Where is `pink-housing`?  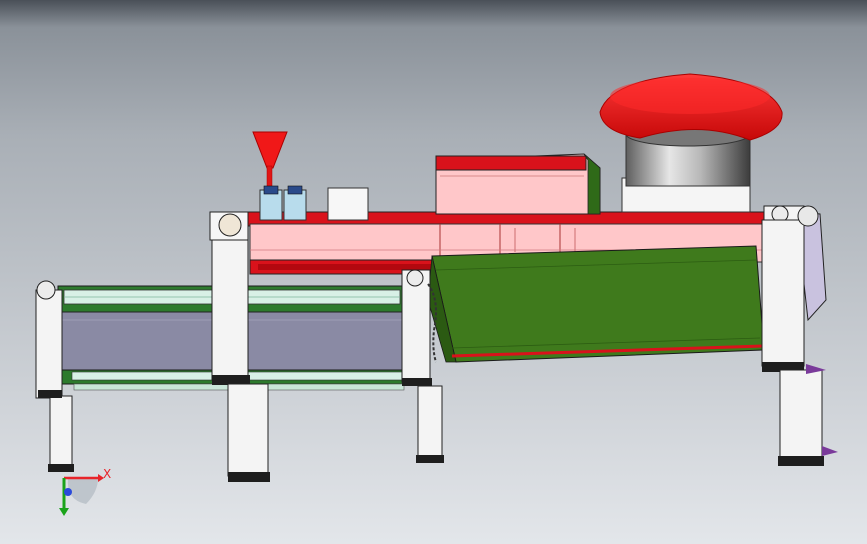
pink-housing is located at coordinates (518, 184).